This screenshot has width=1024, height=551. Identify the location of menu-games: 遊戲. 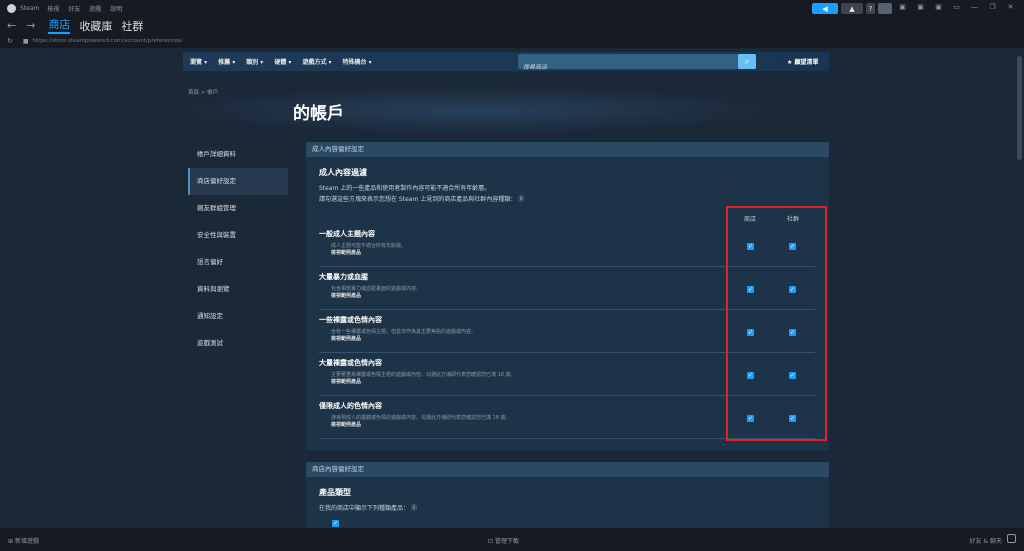
(95, 9).